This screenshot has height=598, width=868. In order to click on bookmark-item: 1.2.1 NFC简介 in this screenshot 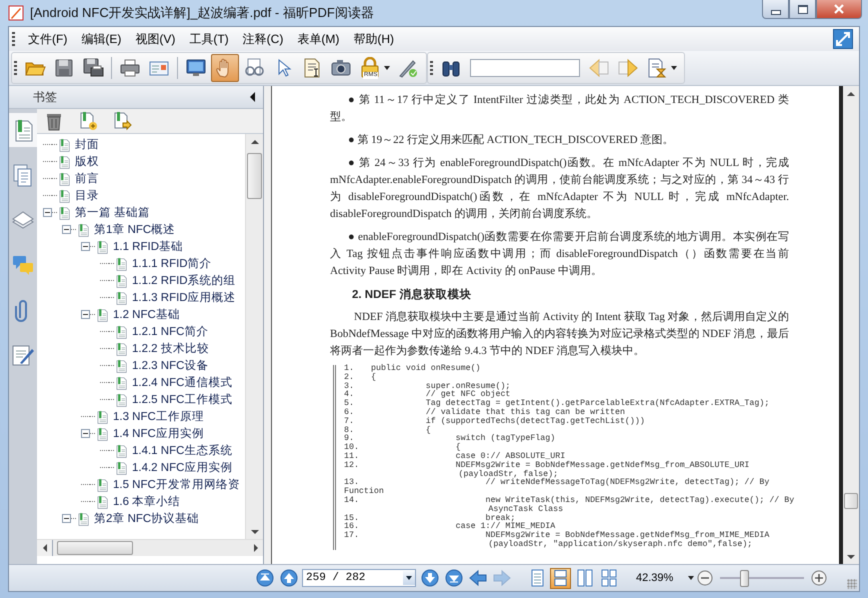, I will do `click(170, 331)`.